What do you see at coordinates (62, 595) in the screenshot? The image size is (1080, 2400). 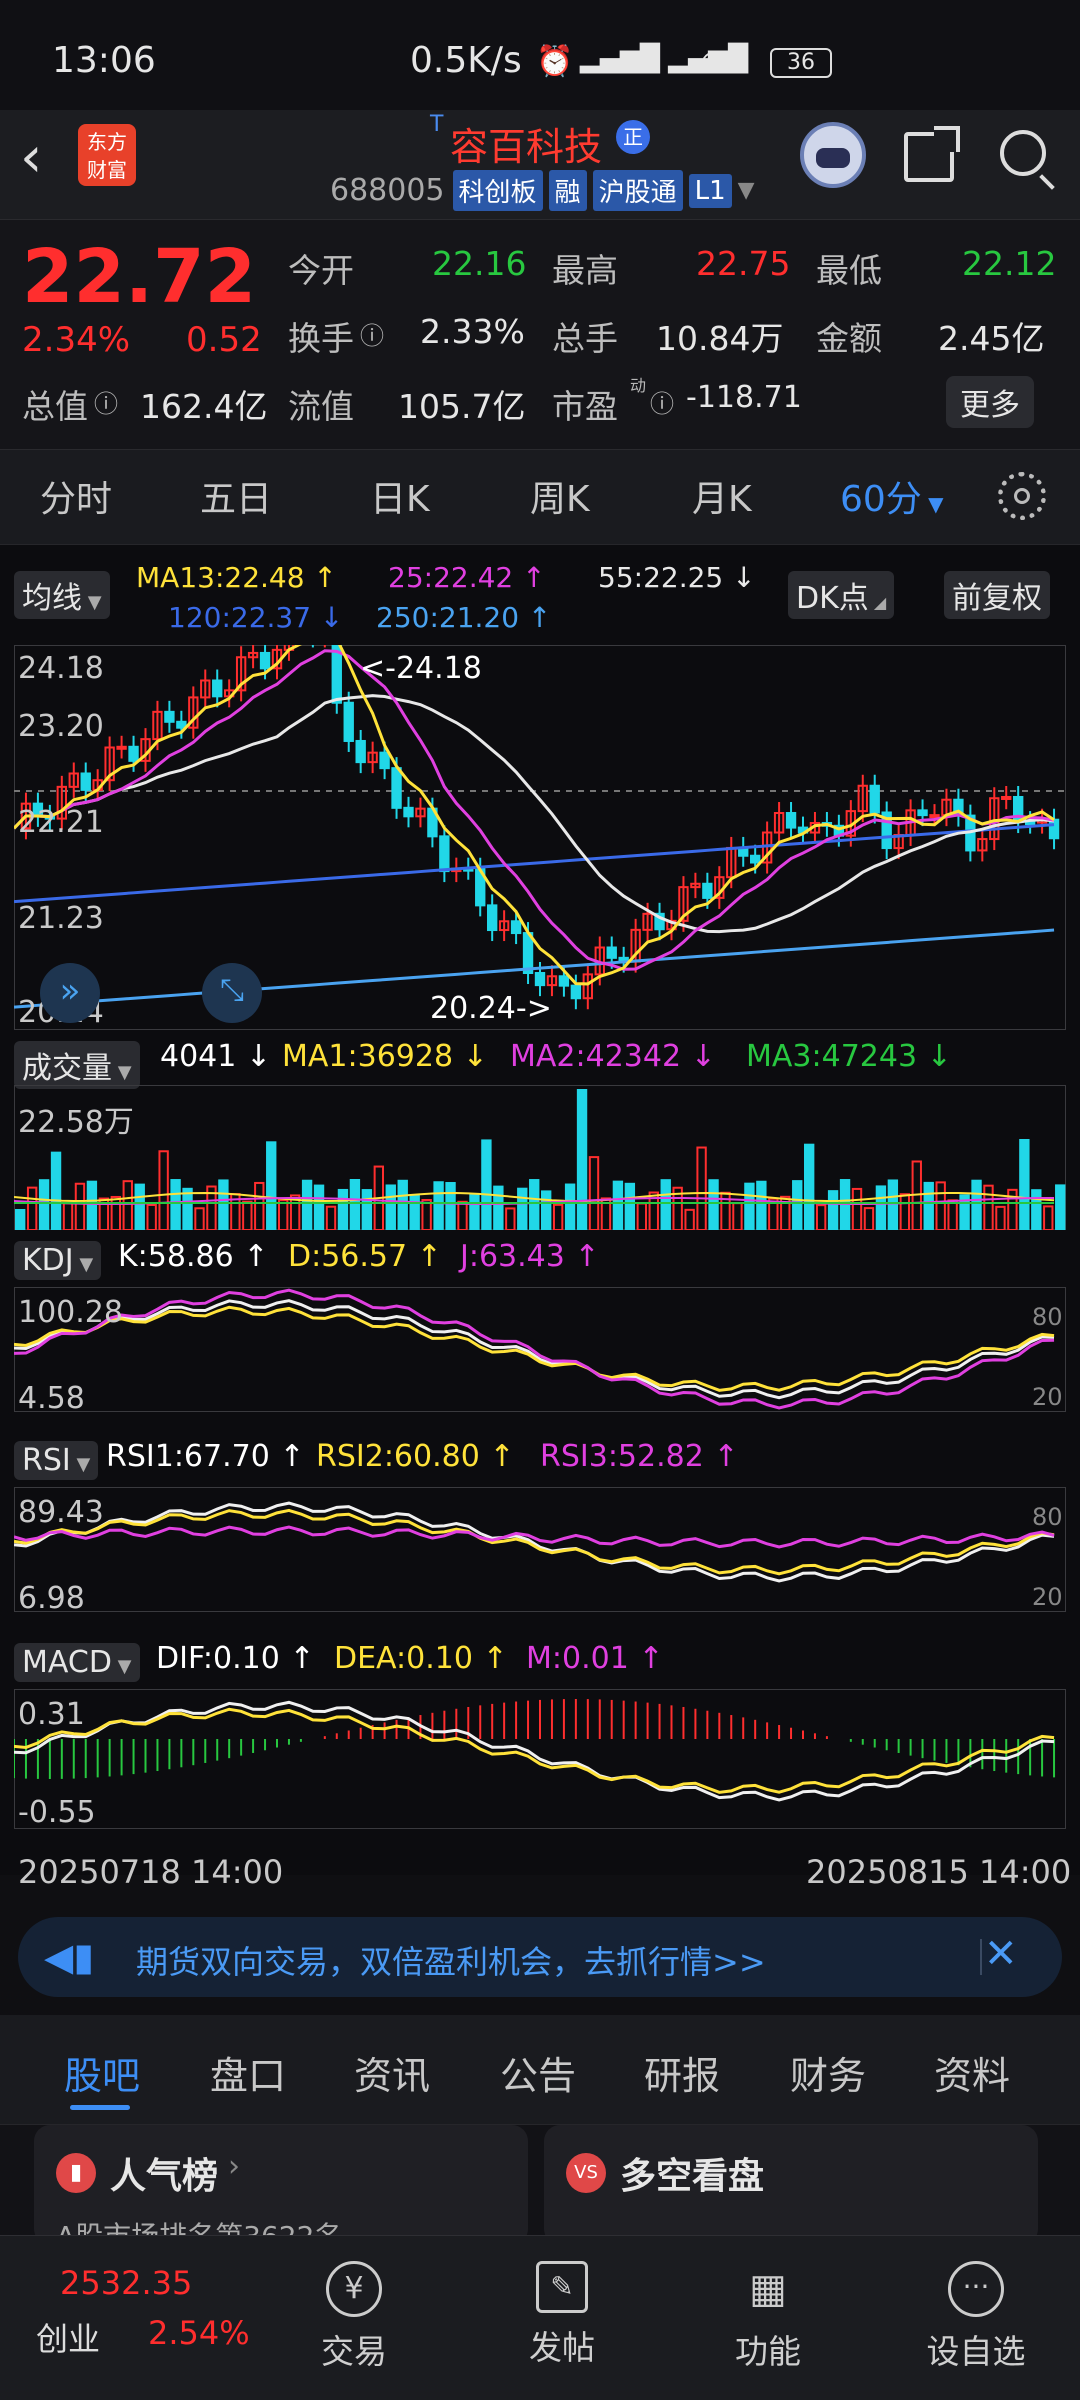 I see `ma-selector: 均线 ▼` at bounding box center [62, 595].